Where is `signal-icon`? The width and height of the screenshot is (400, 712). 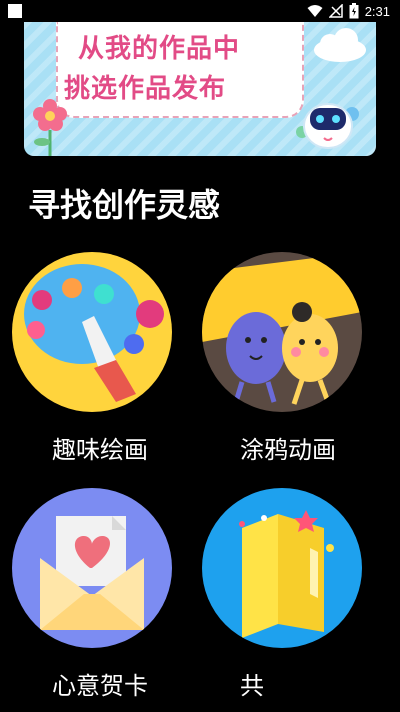
signal-icon is located at coordinates (335, 11).